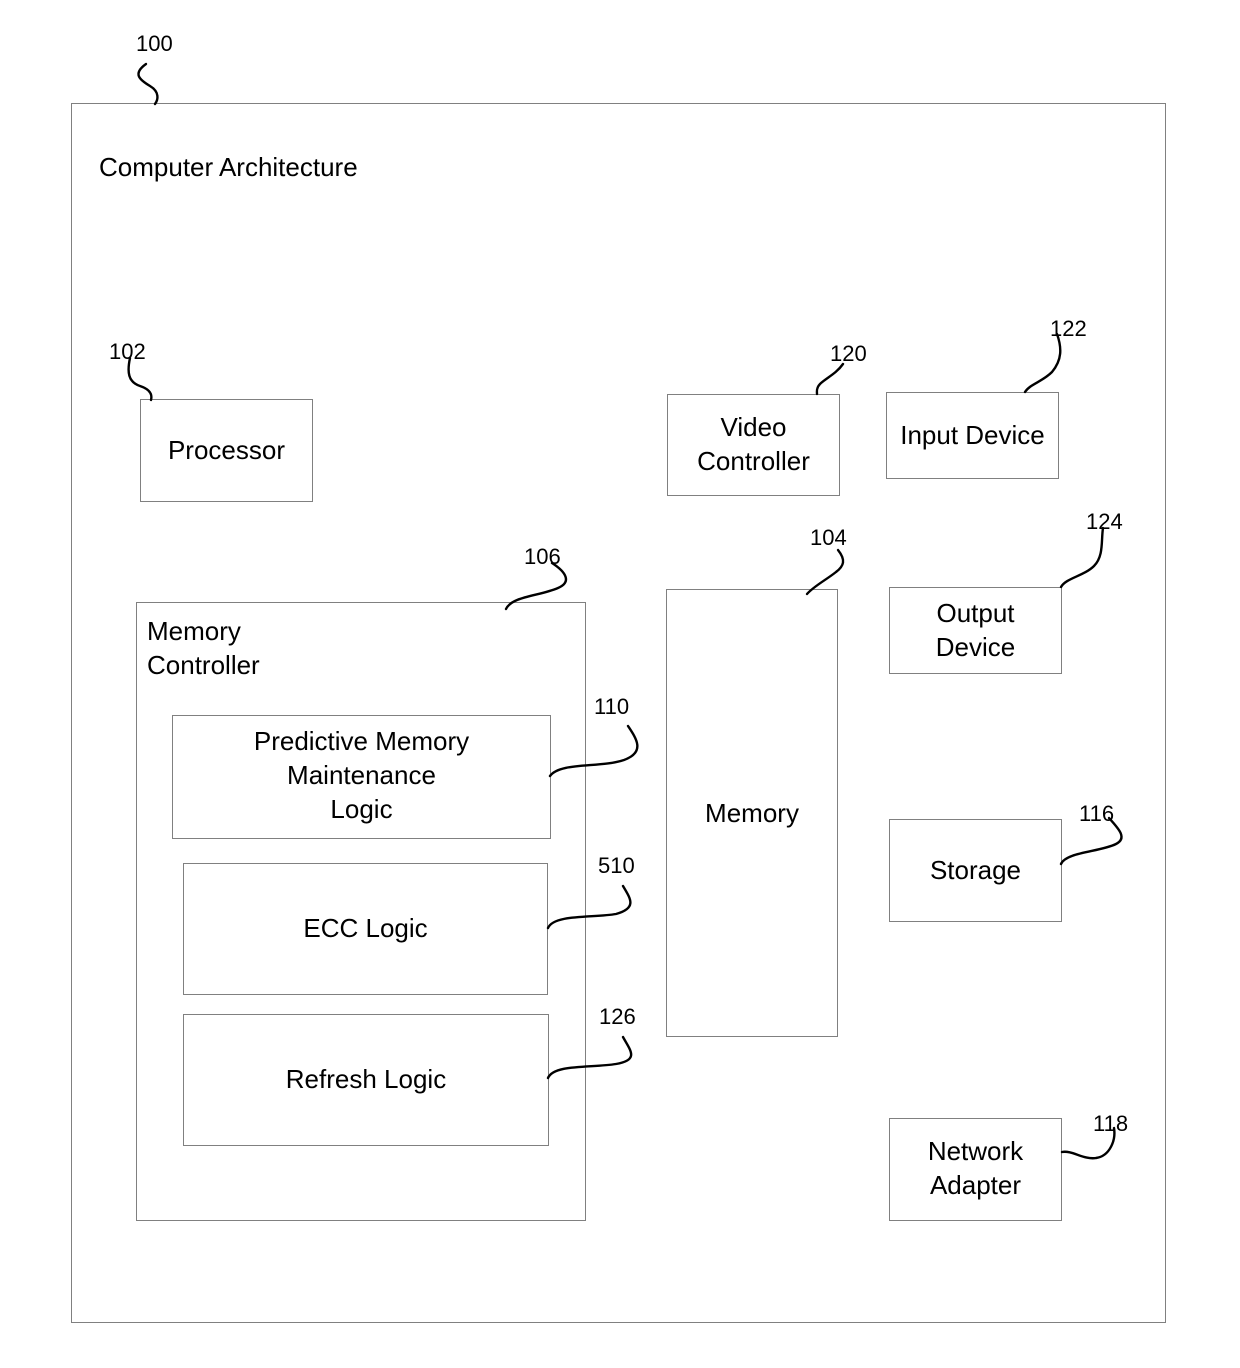  Describe the element at coordinates (616, 865) in the screenshot. I see `ref-510: 510` at that location.